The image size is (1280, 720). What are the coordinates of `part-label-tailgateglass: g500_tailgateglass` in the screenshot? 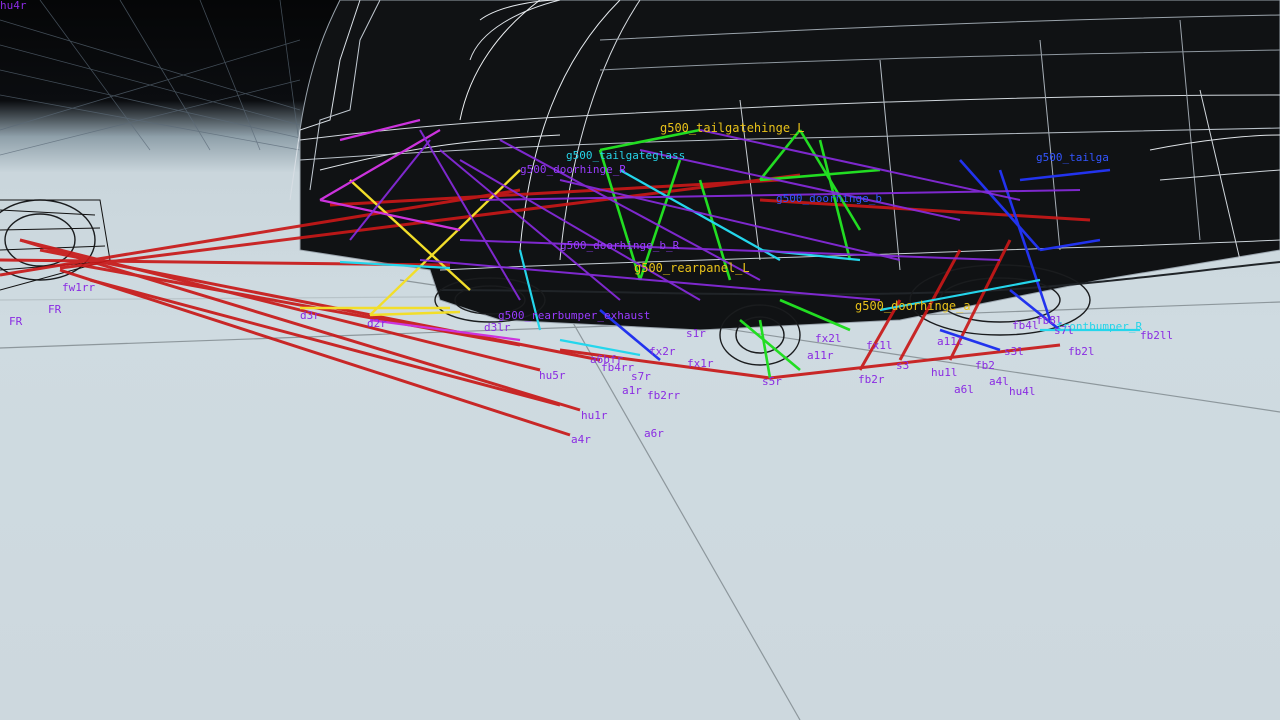 It's located at (626, 155).